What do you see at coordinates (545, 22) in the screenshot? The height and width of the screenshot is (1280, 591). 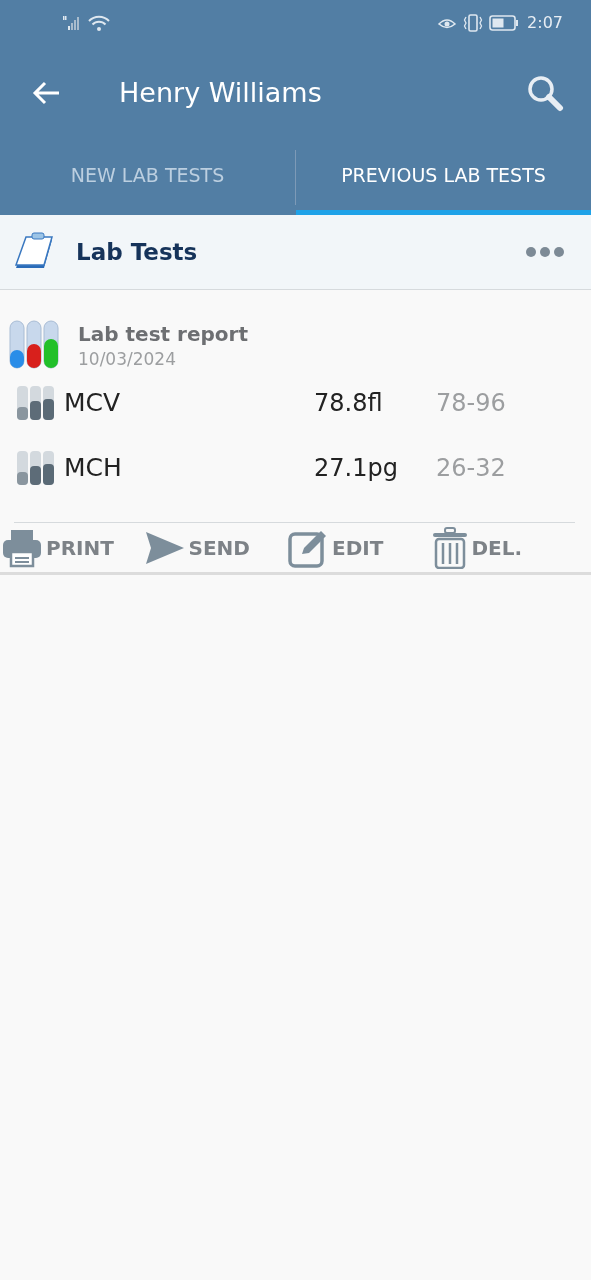 I see `clock-time: 2:07` at bounding box center [545, 22].